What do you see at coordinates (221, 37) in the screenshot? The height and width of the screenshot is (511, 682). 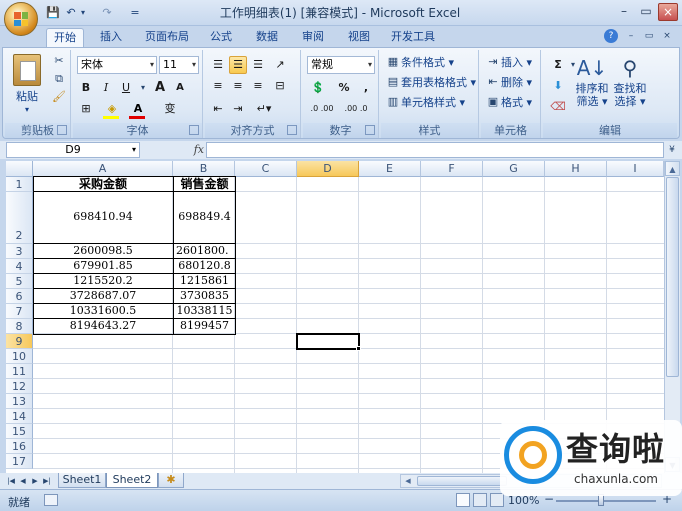 I see `tab-formulas: 公式` at bounding box center [221, 37].